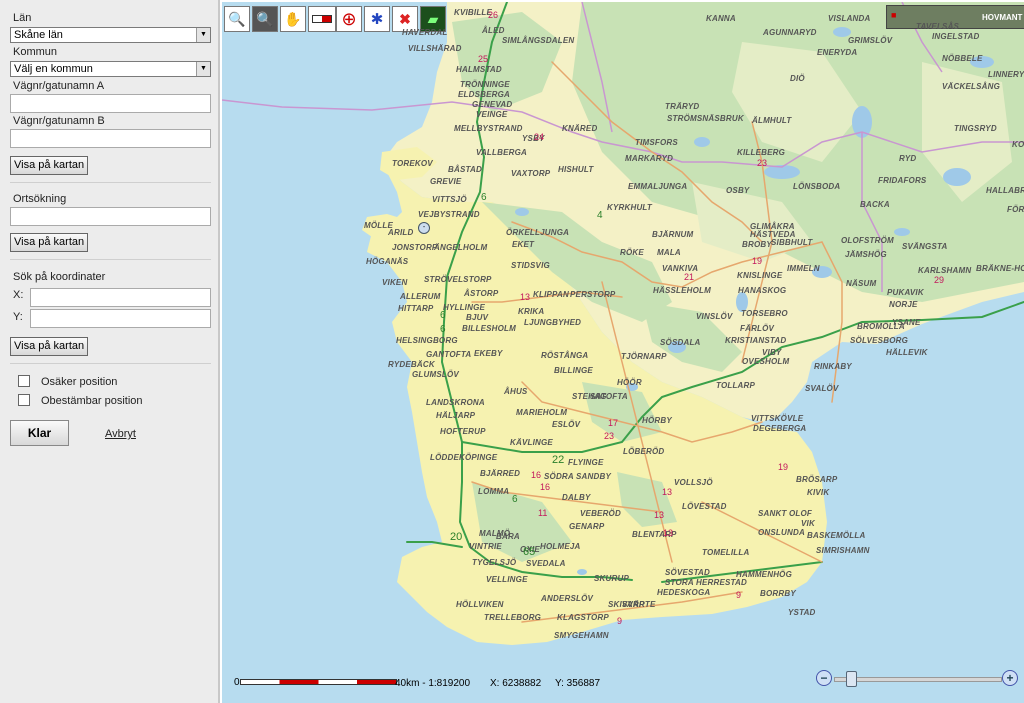 This screenshot has width=1024, height=703. Describe the element at coordinates (494, 491) in the screenshot. I see `place-label: LOMMA` at that location.